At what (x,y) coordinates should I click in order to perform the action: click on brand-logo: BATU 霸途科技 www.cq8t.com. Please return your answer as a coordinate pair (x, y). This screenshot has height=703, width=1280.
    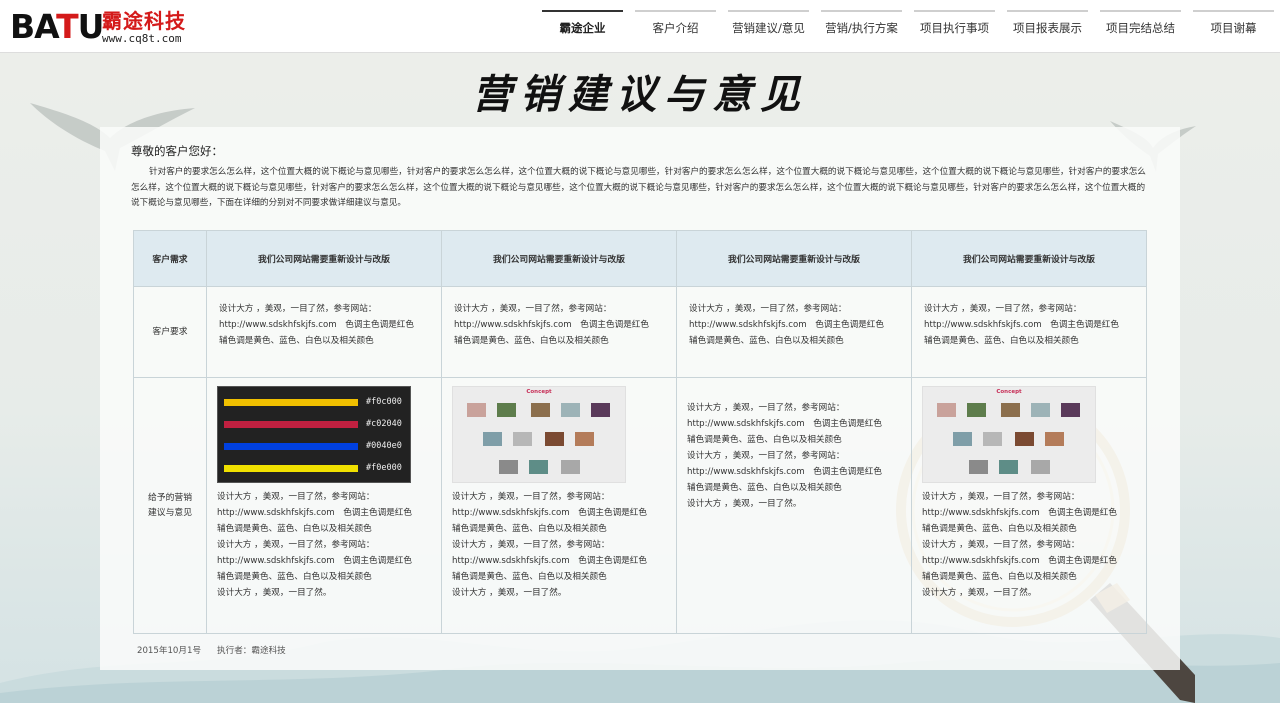
    Looking at the image, I should click on (105, 27).